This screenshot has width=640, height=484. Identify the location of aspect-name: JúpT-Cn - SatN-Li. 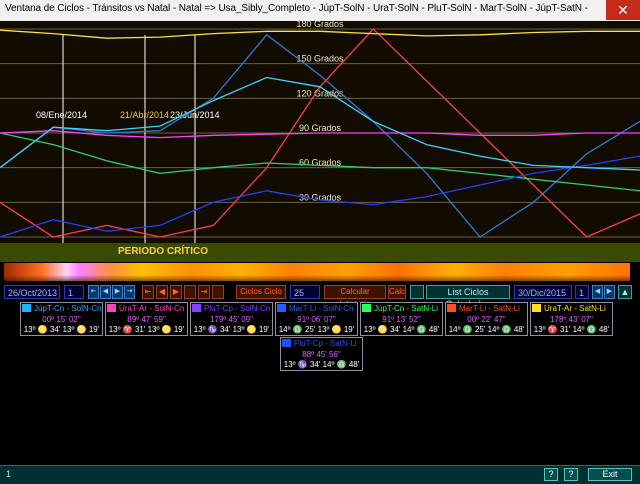
(406, 308).